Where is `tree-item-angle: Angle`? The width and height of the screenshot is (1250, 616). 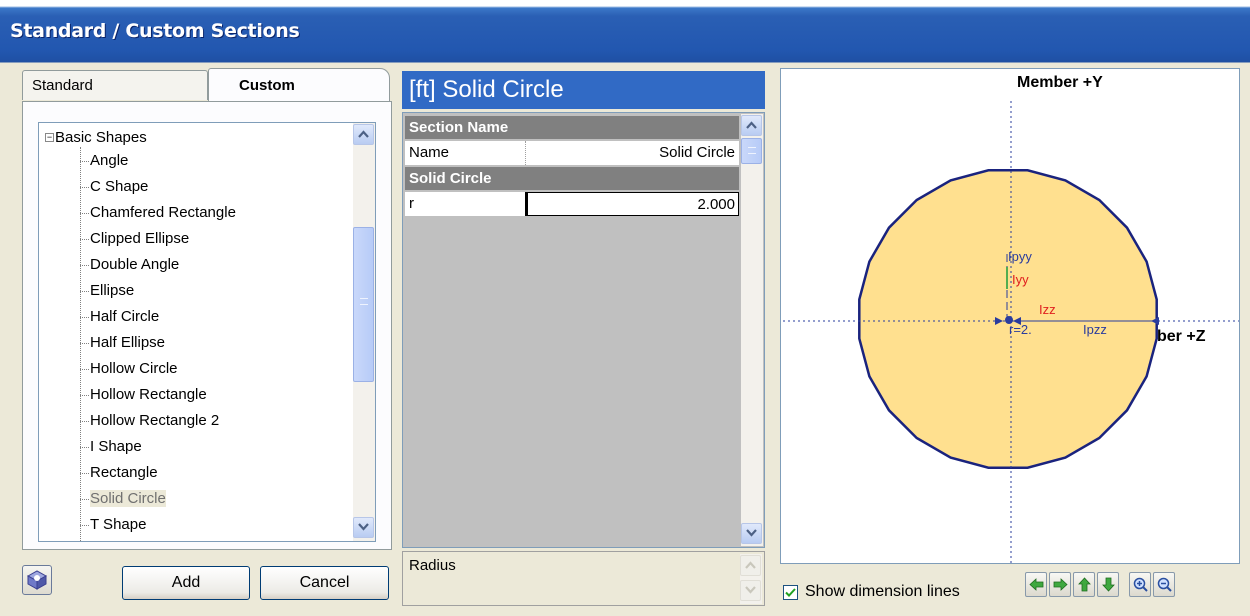
tree-item-angle: Angle is located at coordinates (104, 161).